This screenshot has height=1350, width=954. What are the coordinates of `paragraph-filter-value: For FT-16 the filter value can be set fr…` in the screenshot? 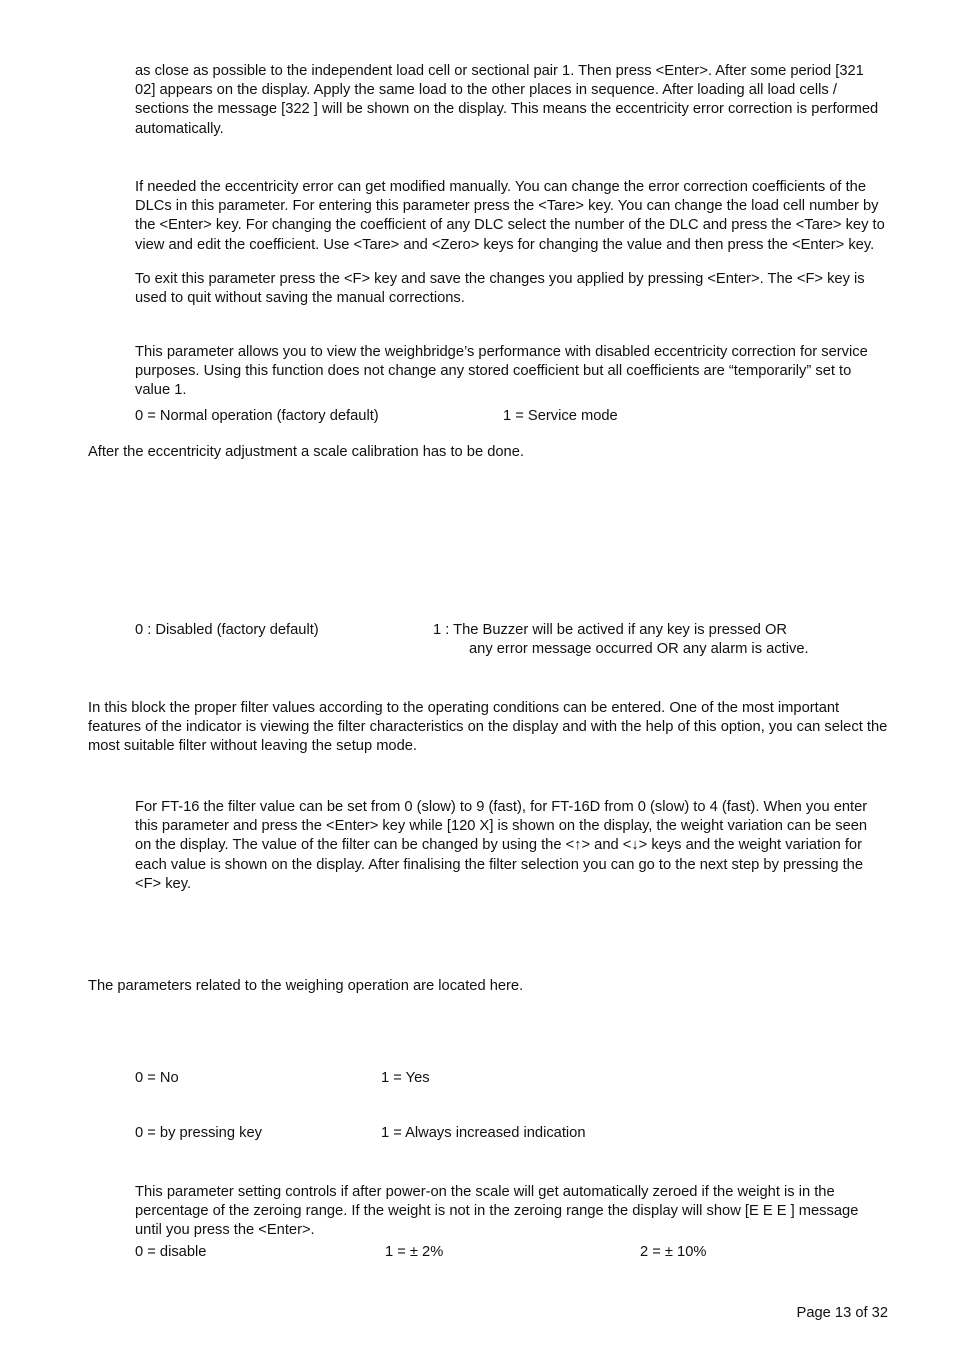 It's located at (501, 845).